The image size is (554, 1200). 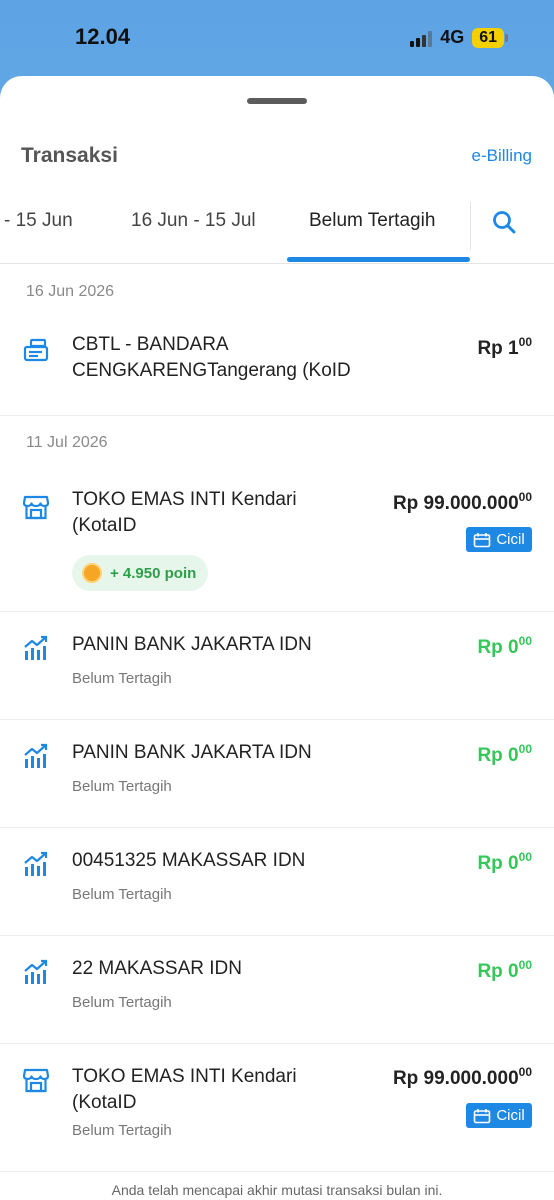 I want to click on sheet-drag-handle, so click(x=277, y=101).